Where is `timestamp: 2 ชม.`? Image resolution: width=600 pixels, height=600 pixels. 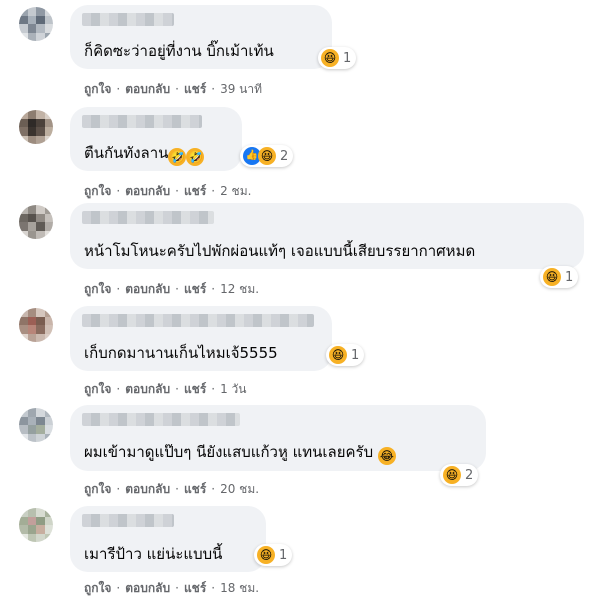
timestamp: 2 ชม. is located at coordinates (235, 191).